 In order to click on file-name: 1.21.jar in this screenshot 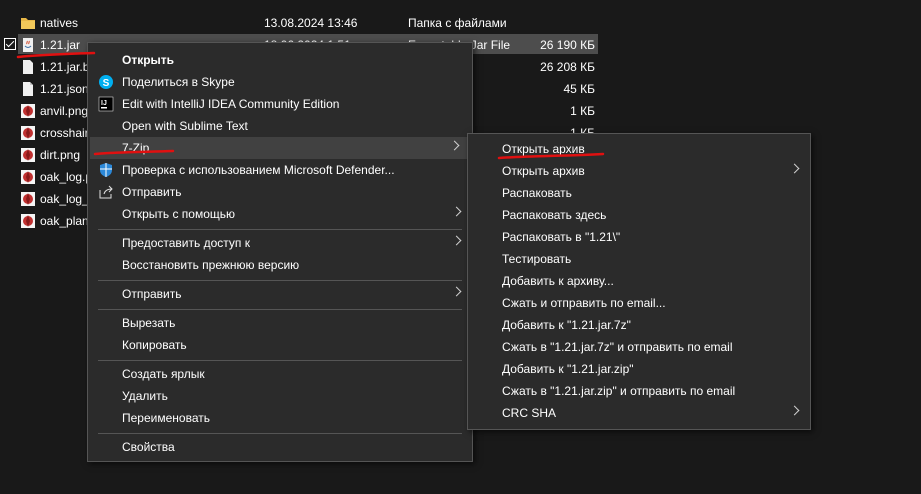, I will do `click(60, 45)`.